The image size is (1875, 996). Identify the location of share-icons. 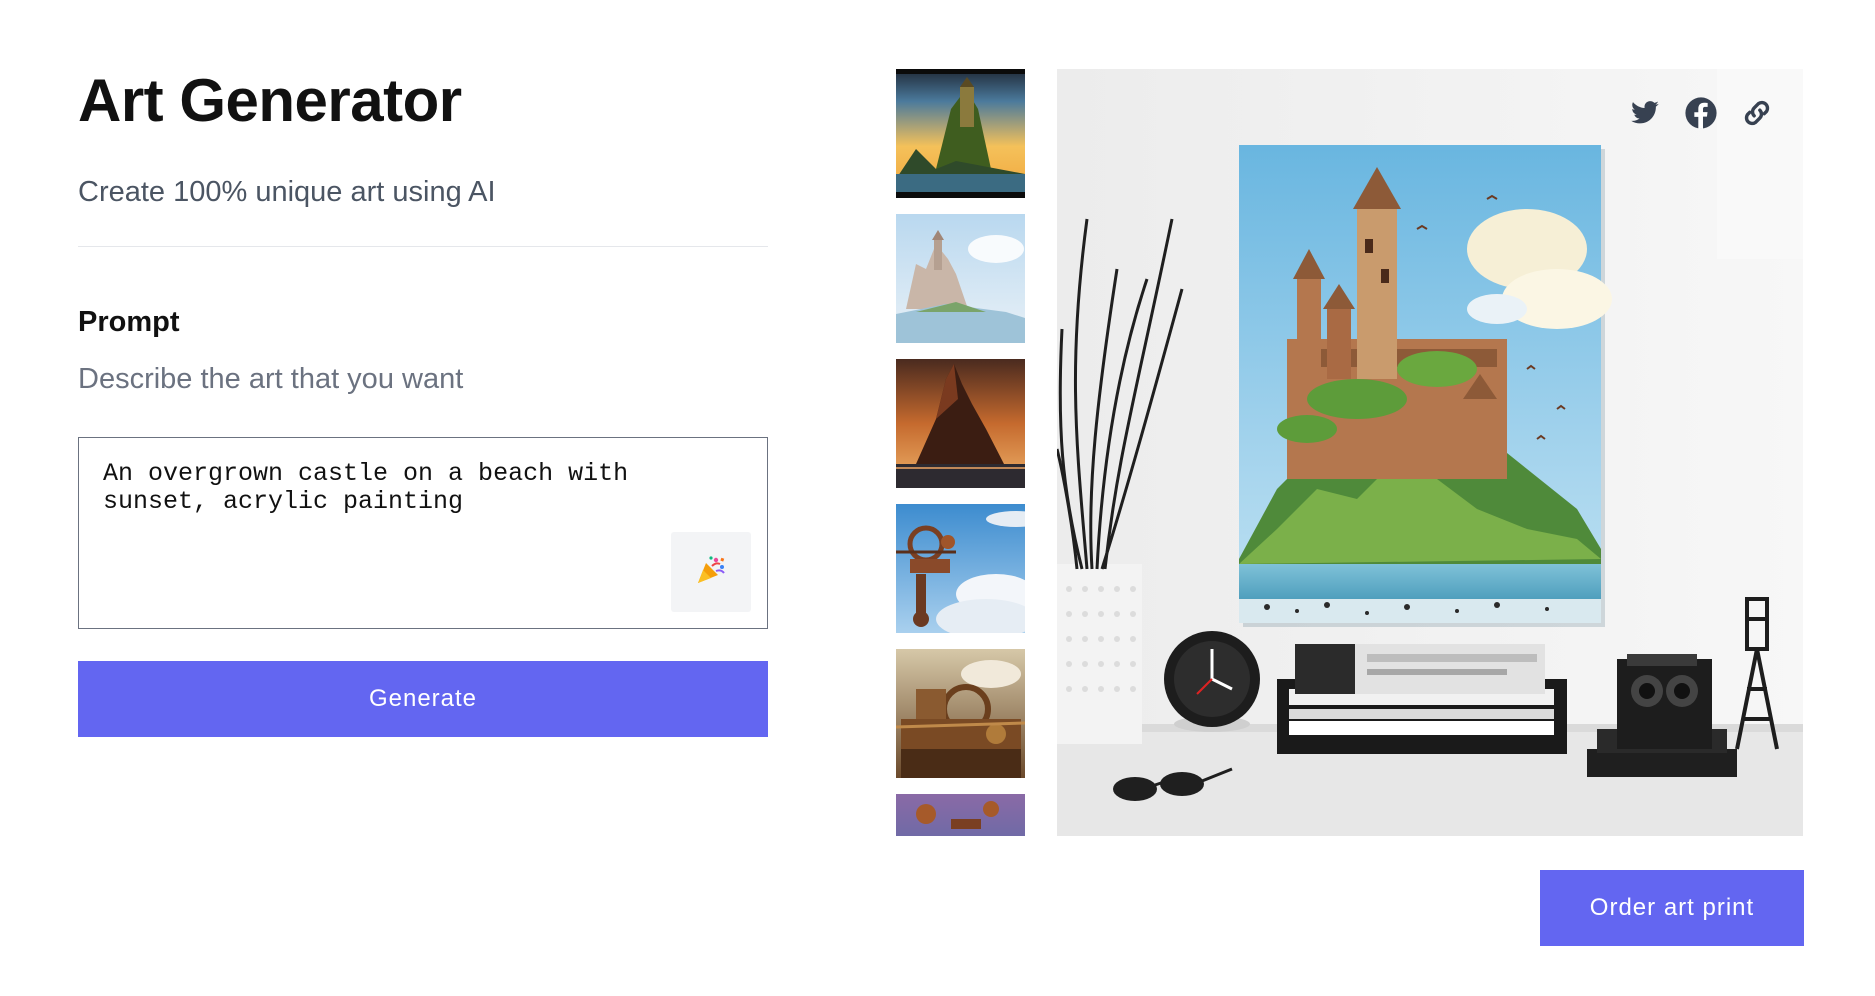
(1701, 113).